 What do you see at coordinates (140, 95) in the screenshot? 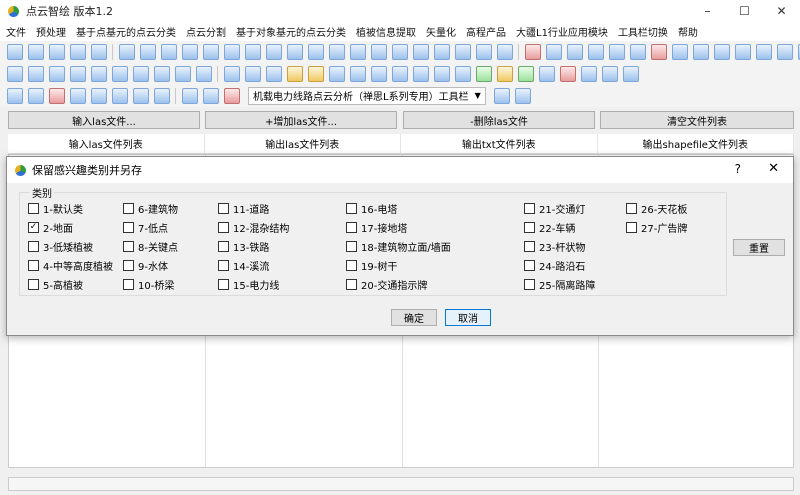
I see `wire-icon` at bounding box center [140, 95].